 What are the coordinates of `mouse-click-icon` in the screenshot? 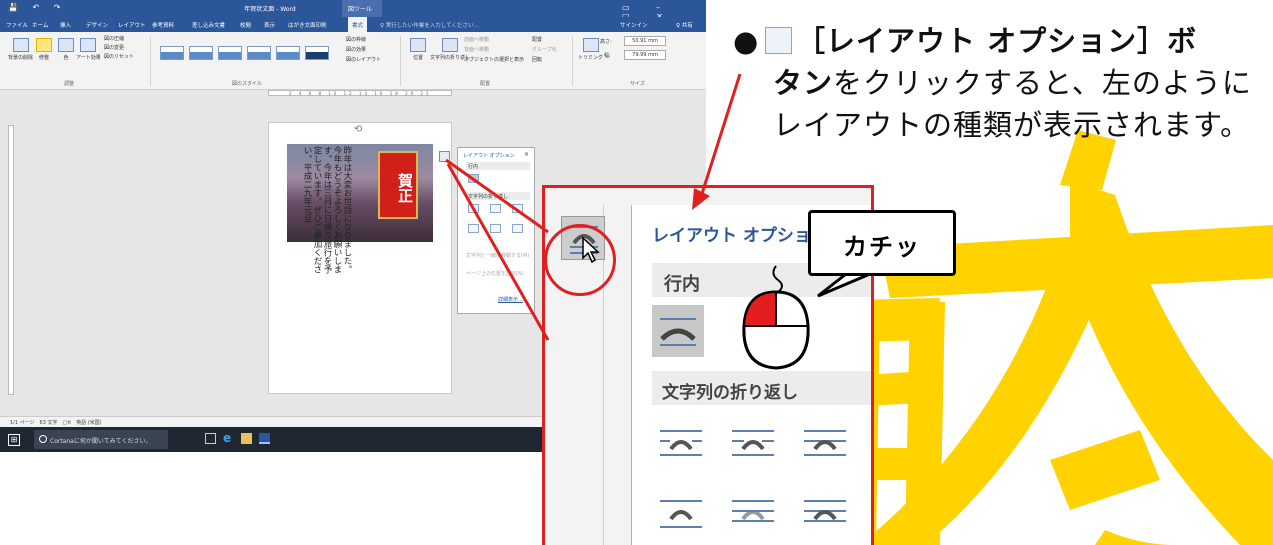 It's located at (776, 317).